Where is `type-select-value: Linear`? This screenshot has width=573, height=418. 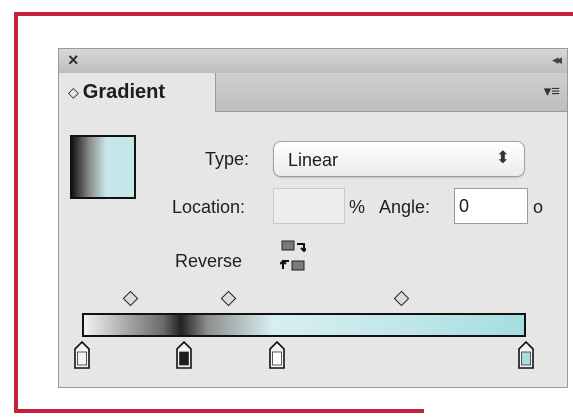
type-select-value: Linear is located at coordinates (313, 160).